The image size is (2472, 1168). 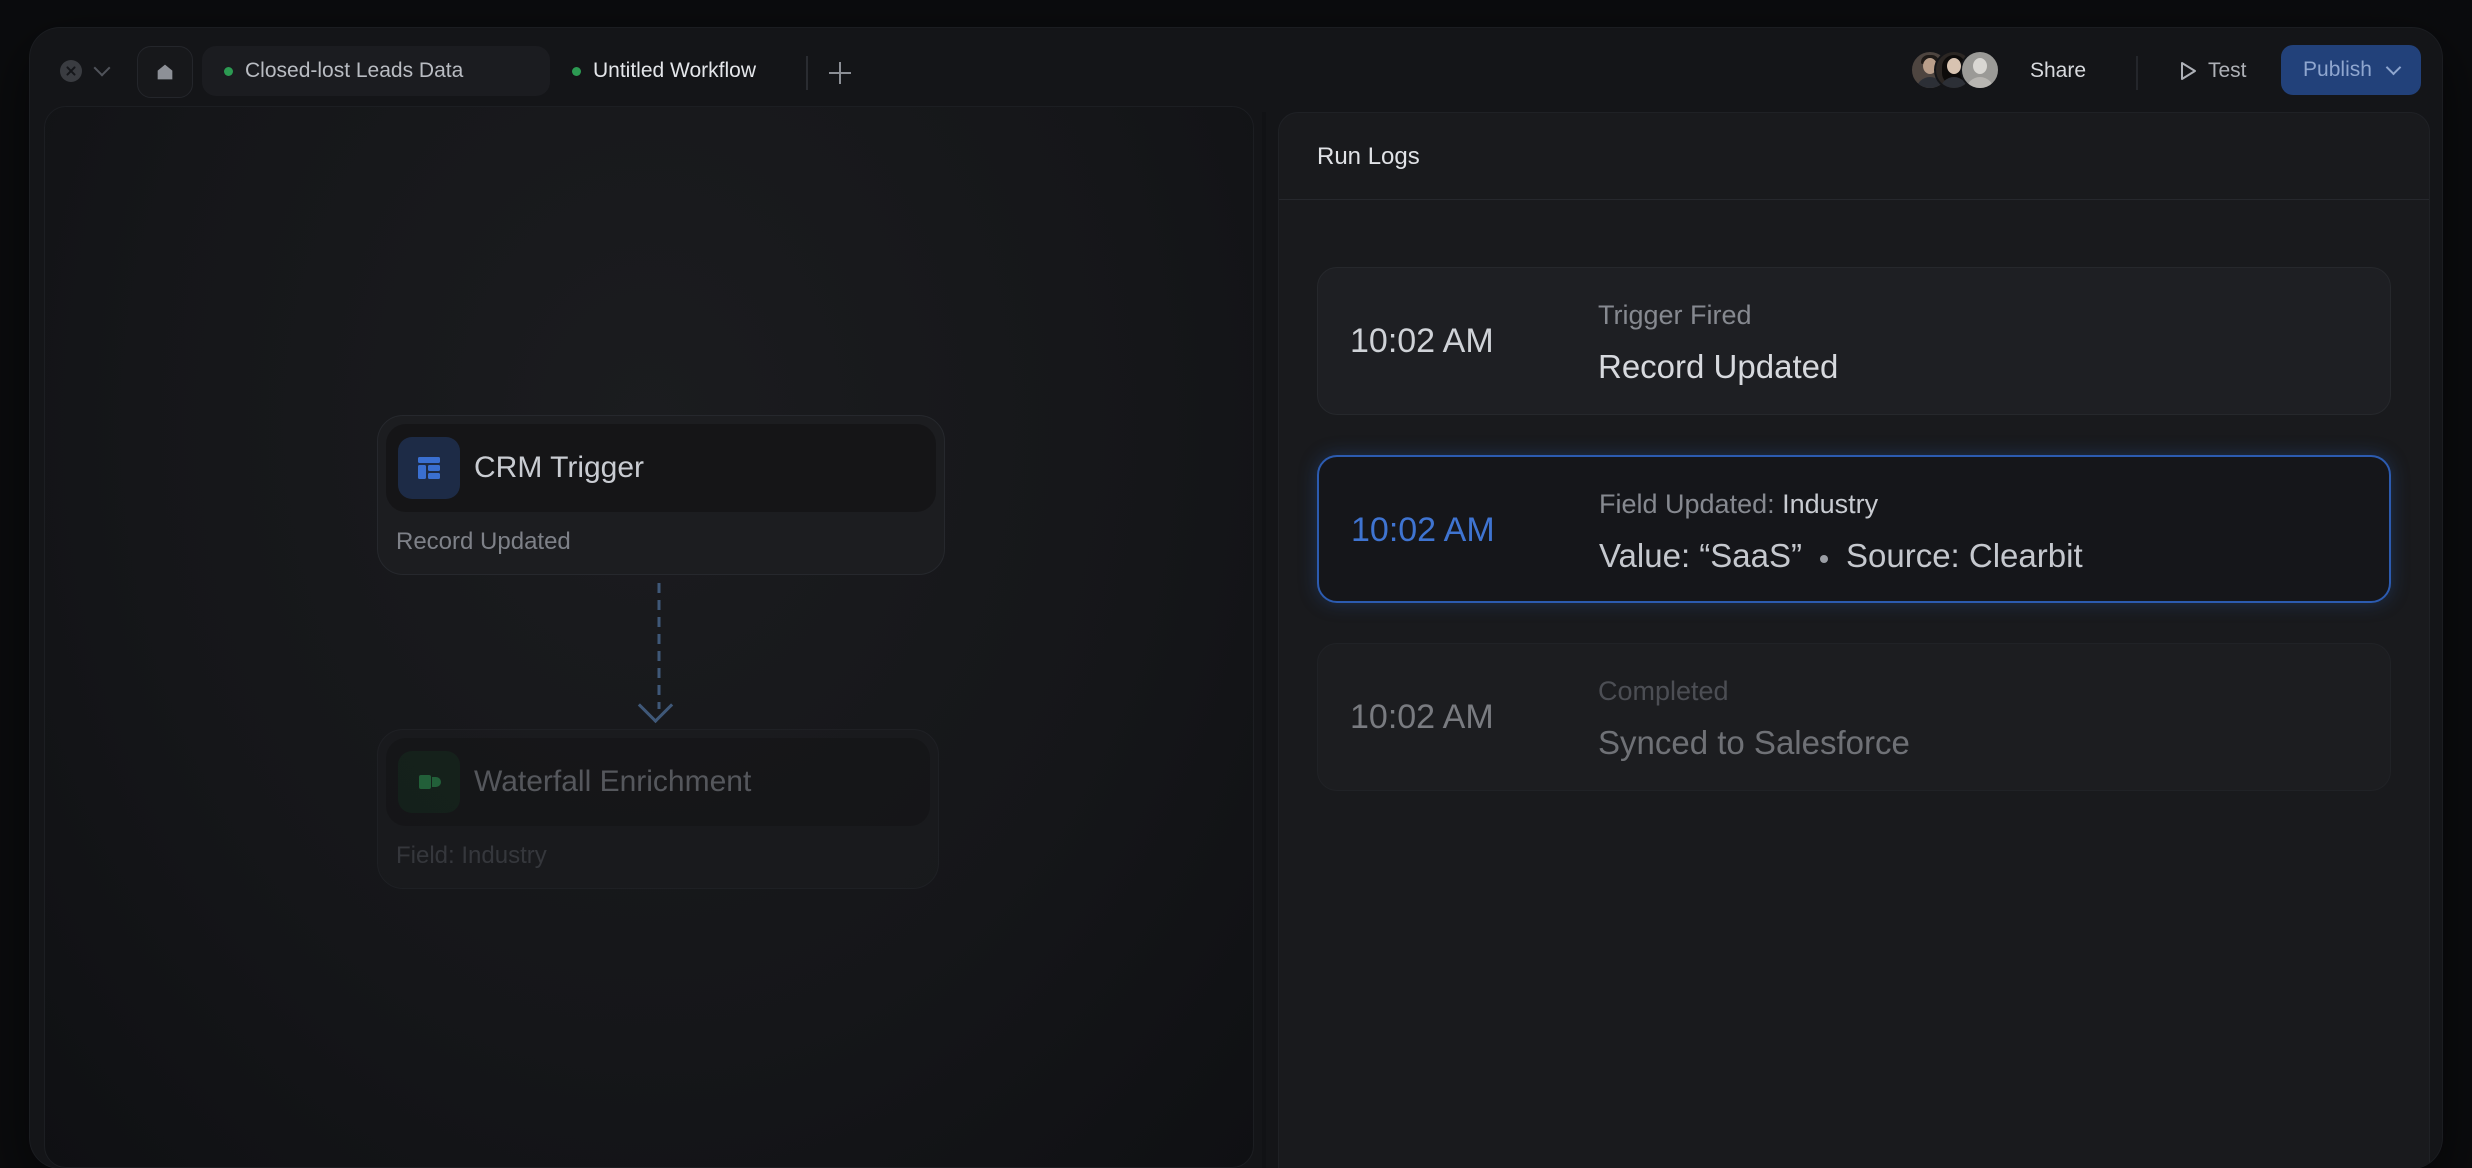 I want to click on window-controls, so click(x=85, y=71).